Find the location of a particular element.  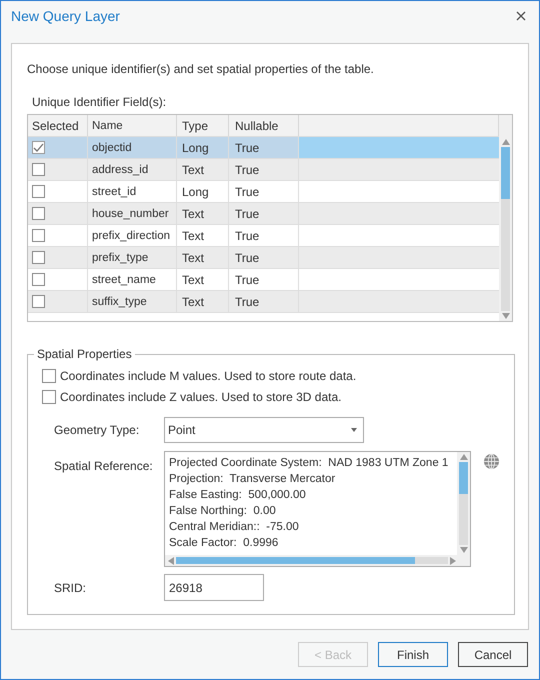

field-label: Geometry Type: is located at coordinates (96, 430).